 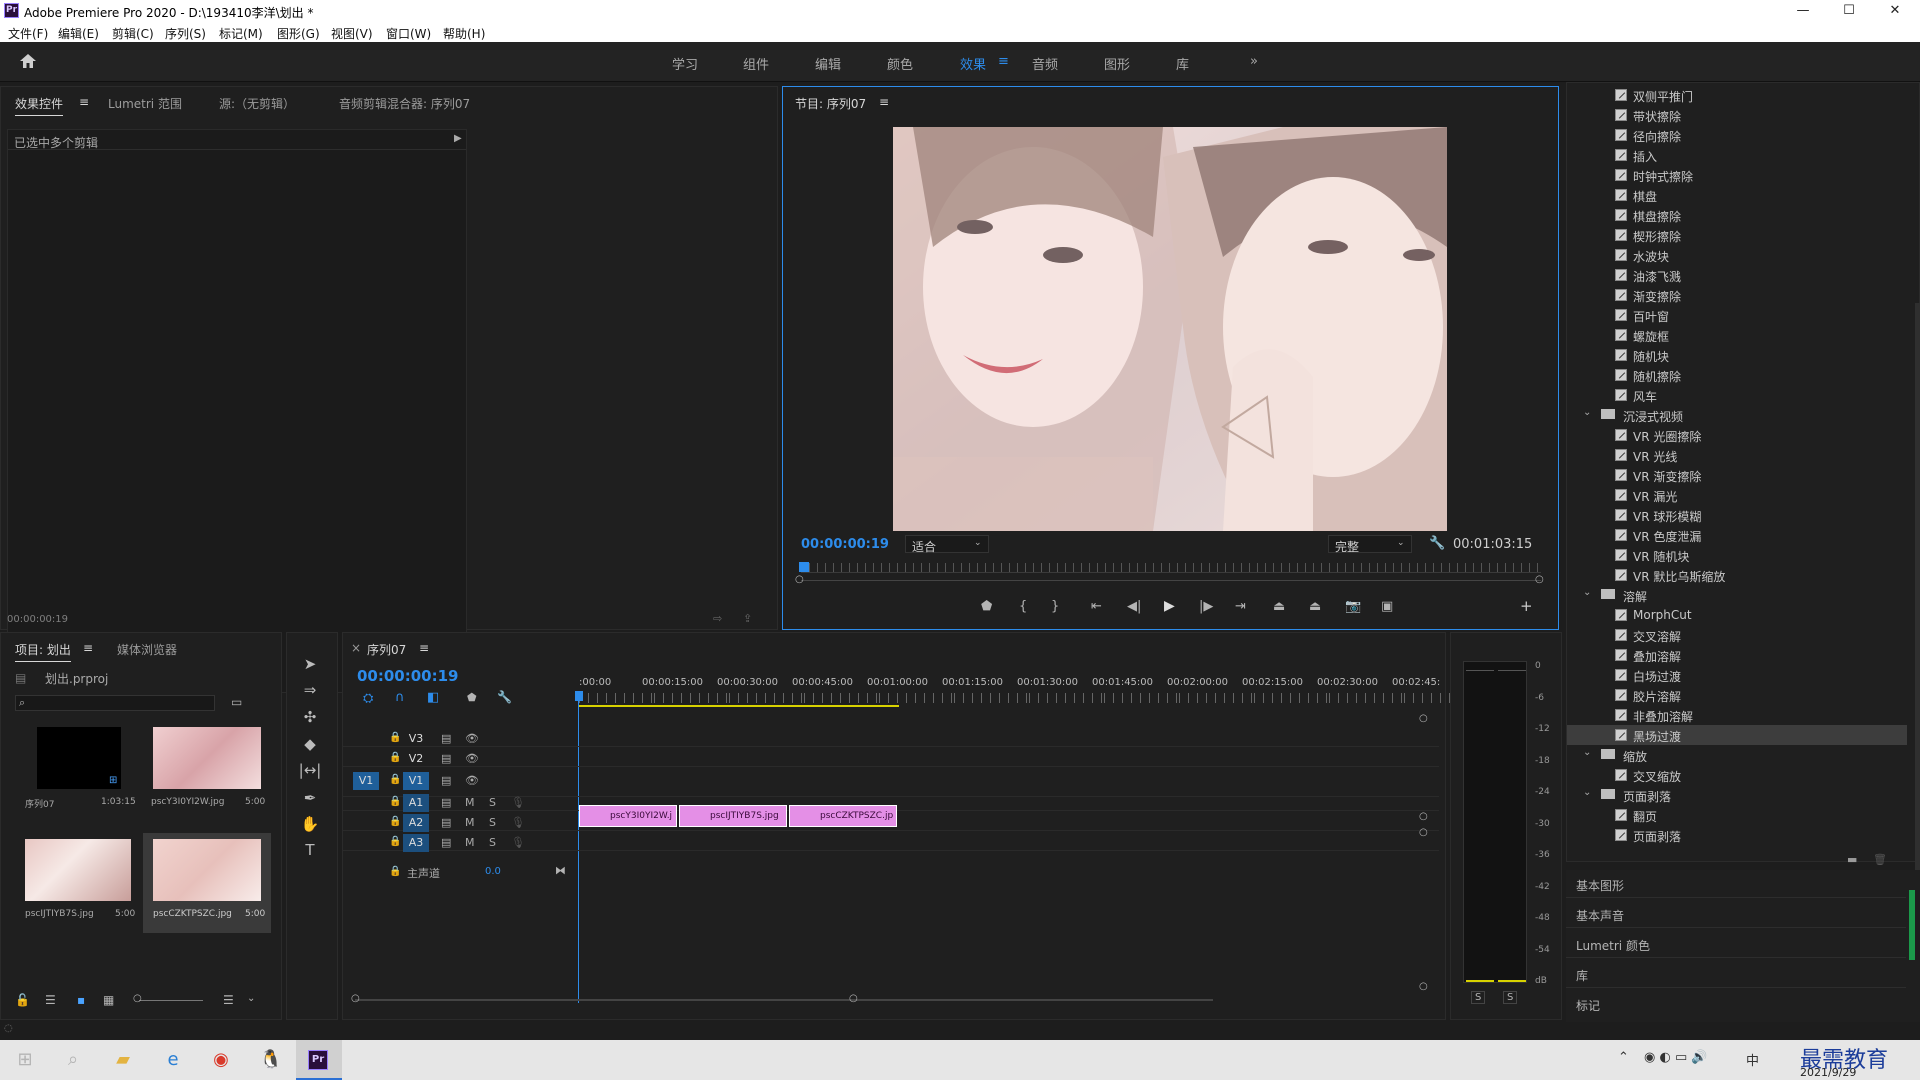 What do you see at coordinates (236, 702) in the screenshot?
I see `new-search-bin-icon: ▭` at bounding box center [236, 702].